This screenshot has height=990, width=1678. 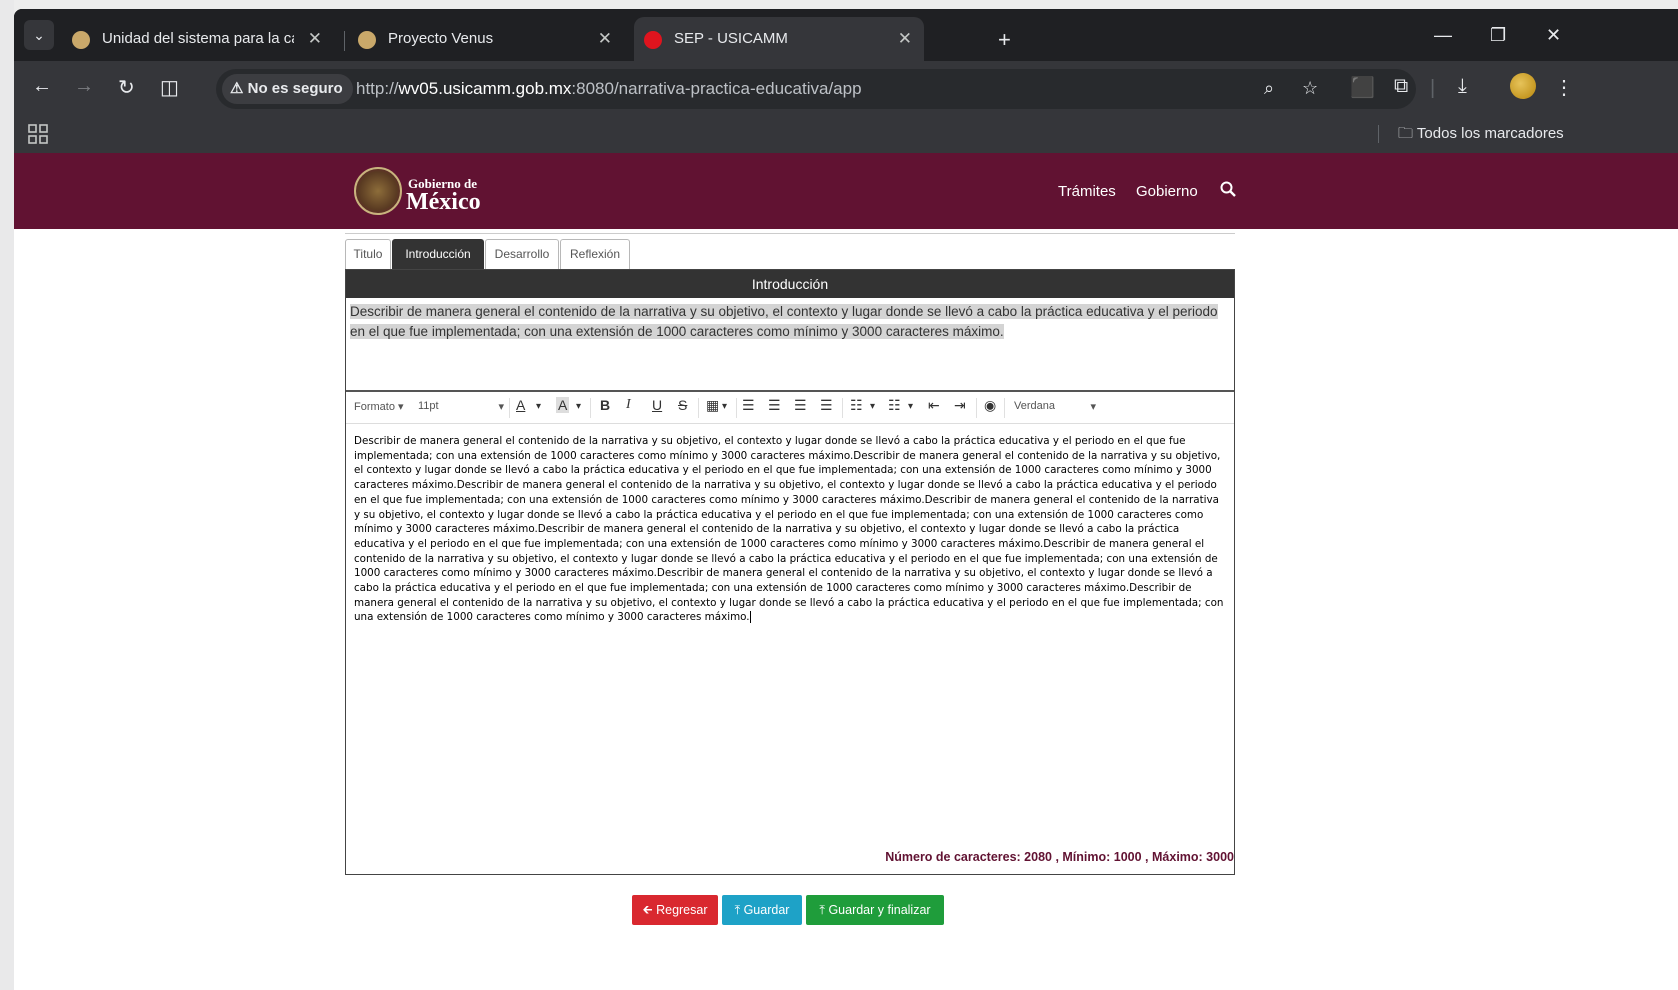 What do you see at coordinates (39, 35) in the screenshot?
I see `tab-search-button: ⌄` at bounding box center [39, 35].